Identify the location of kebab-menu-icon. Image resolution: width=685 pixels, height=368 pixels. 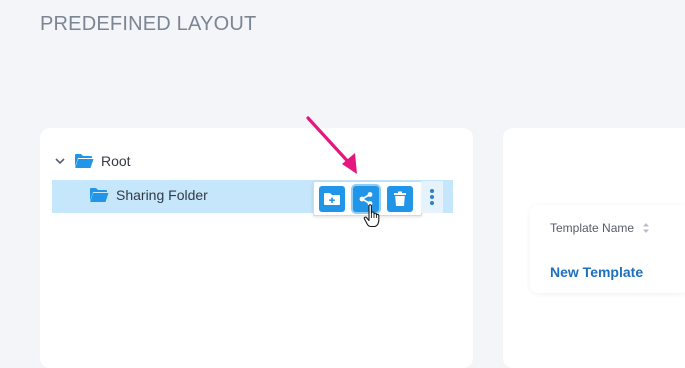
(432, 197).